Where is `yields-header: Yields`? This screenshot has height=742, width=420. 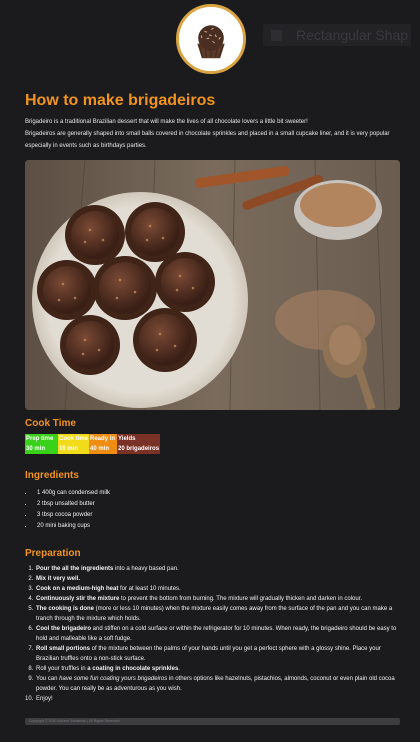 yields-header: Yields is located at coordinates (139, 439).